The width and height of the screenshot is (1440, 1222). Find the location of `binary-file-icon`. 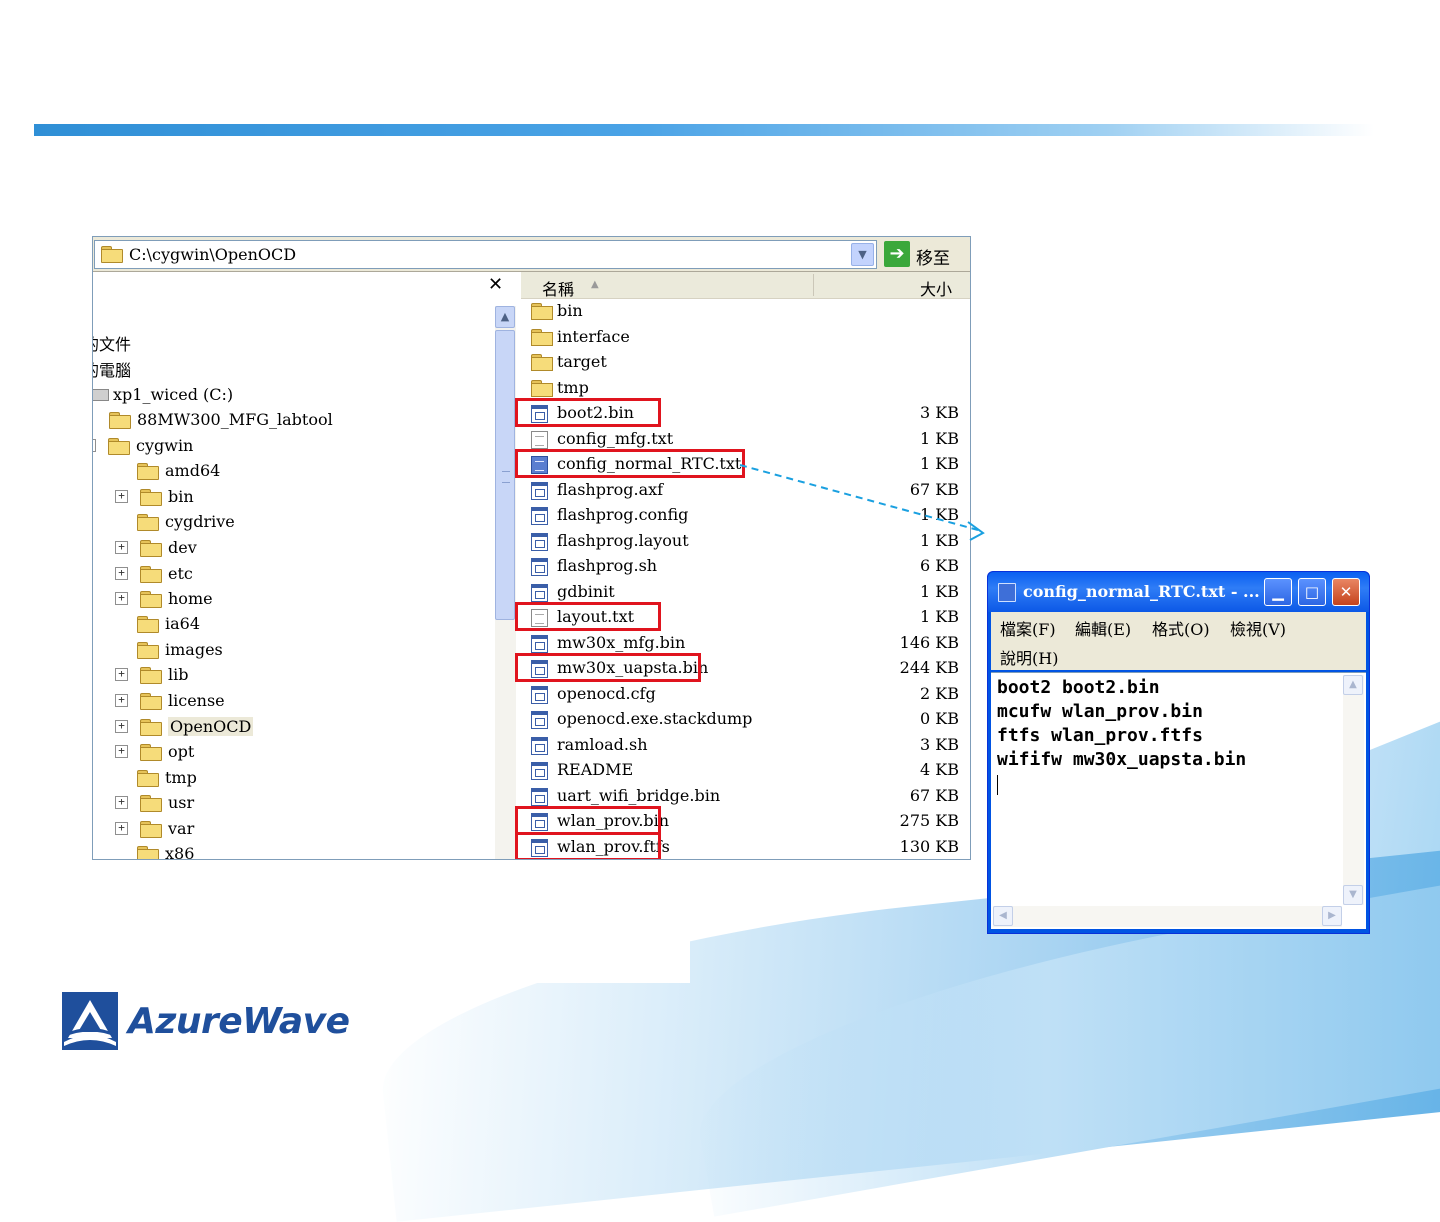

binary-file-icon is located at coordinates (539, 745).